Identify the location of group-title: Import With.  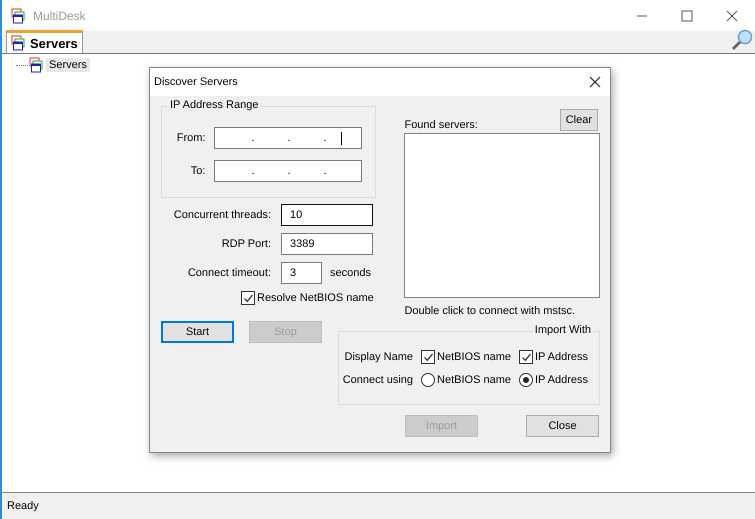
(562, 330).